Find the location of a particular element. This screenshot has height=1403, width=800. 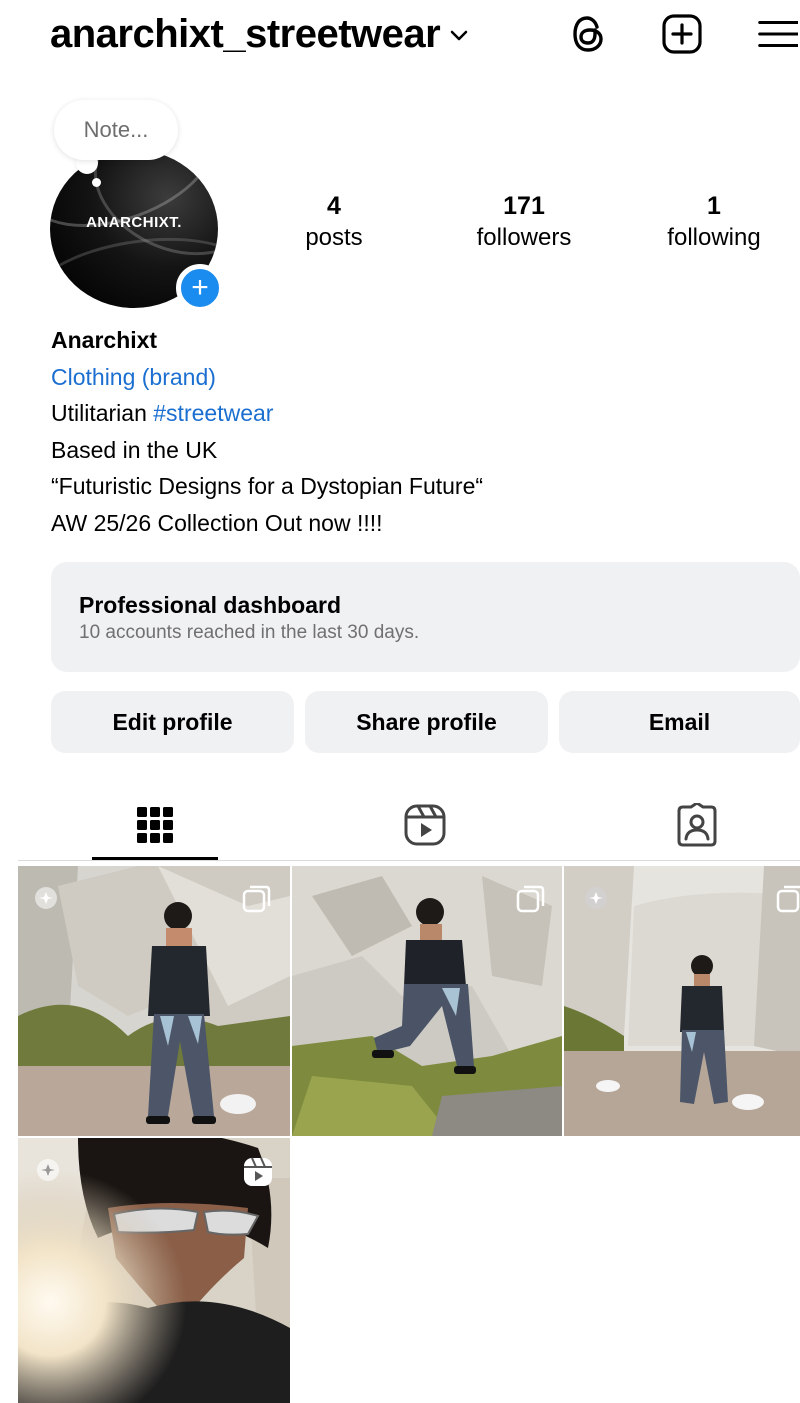

stat-posts: 4 posts is located at coordinates (334, 222).